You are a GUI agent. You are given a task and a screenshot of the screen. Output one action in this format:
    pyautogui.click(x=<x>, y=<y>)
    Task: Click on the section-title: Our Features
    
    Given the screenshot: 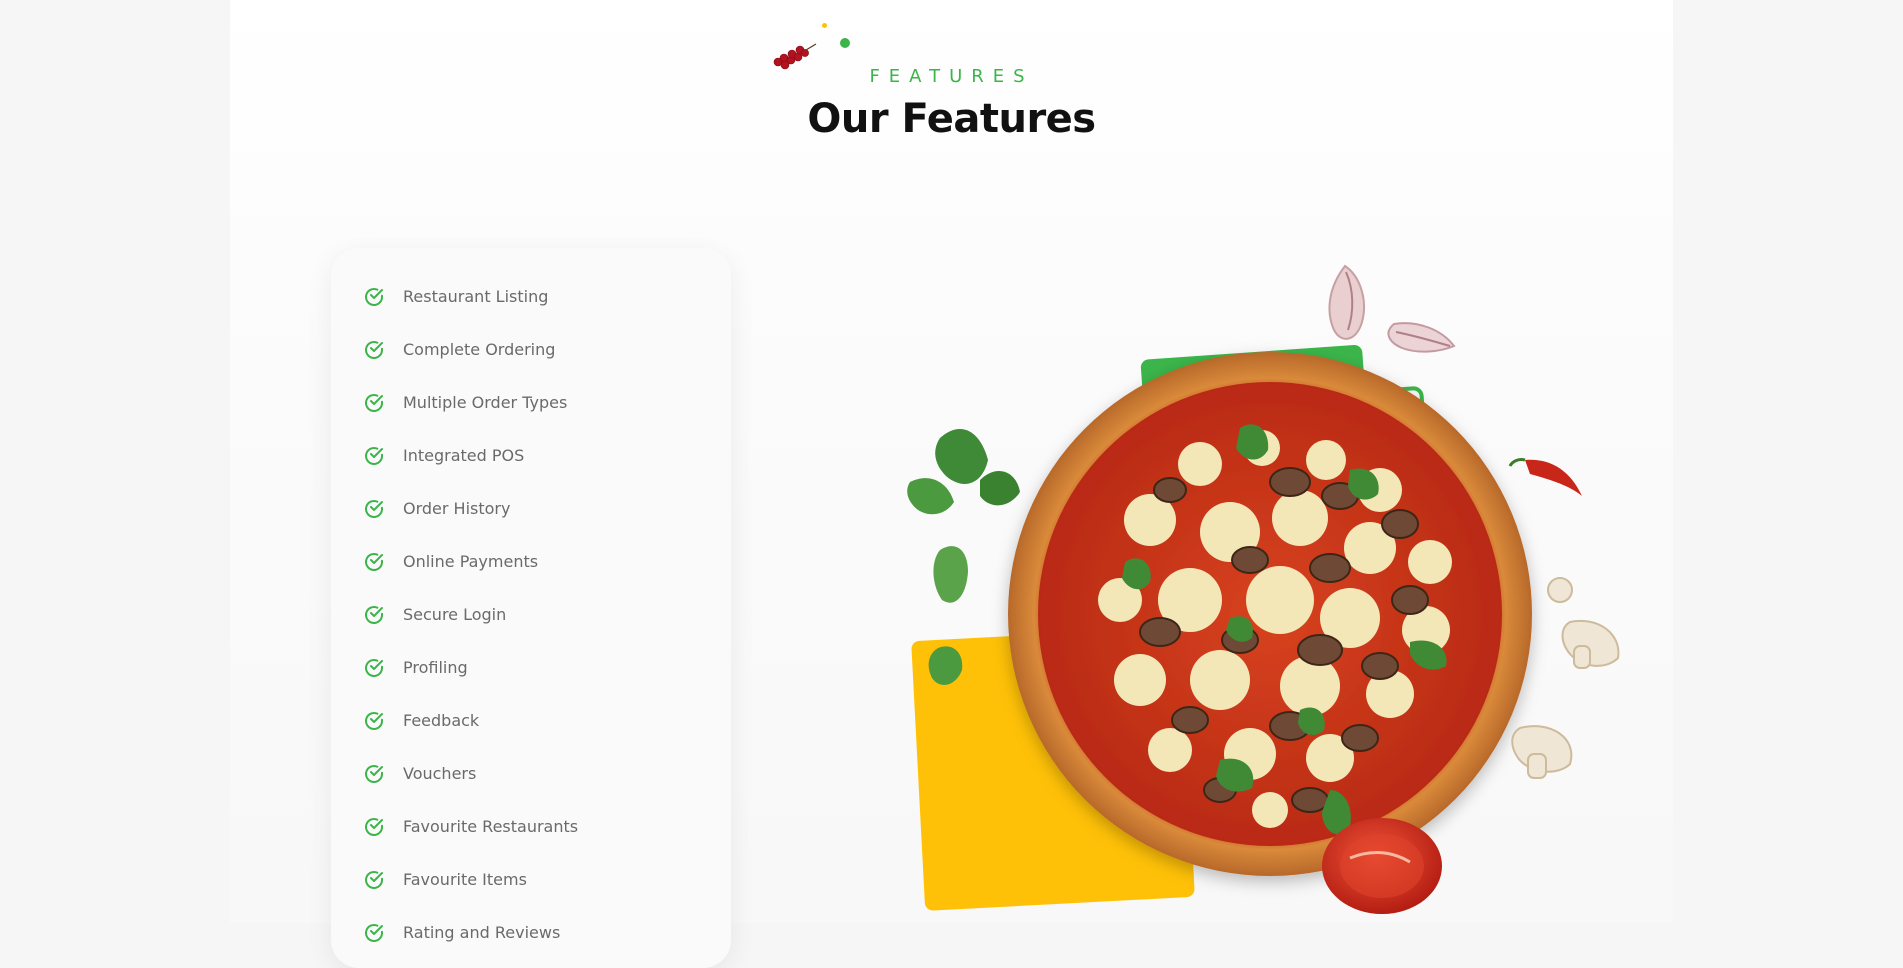 What is the action you would take?
    pyautogui.click(x=951, y=119)
    